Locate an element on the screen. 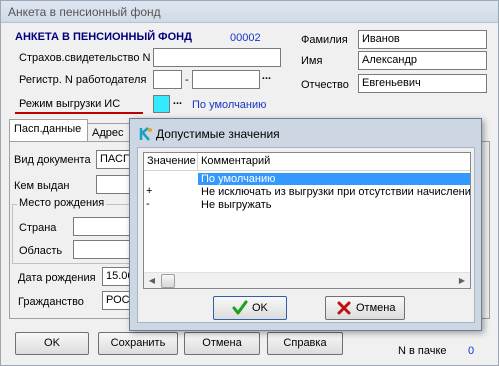 This screenshot has height=366, width=499. export-underline is located at coordinates (79, 113).